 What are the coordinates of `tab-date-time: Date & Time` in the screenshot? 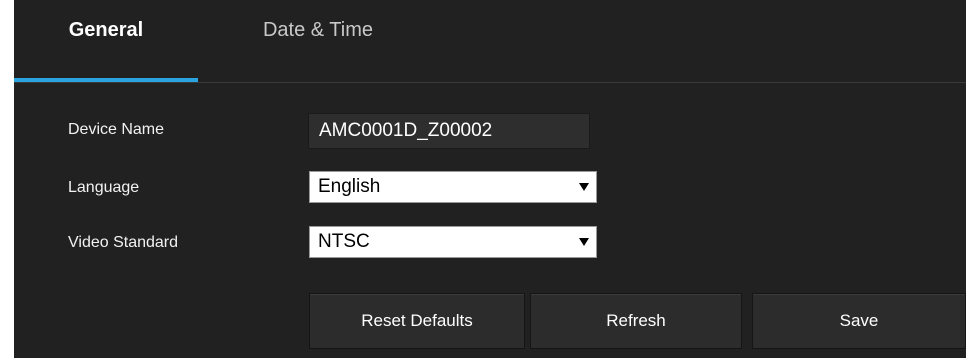 It's located at (318, 41).